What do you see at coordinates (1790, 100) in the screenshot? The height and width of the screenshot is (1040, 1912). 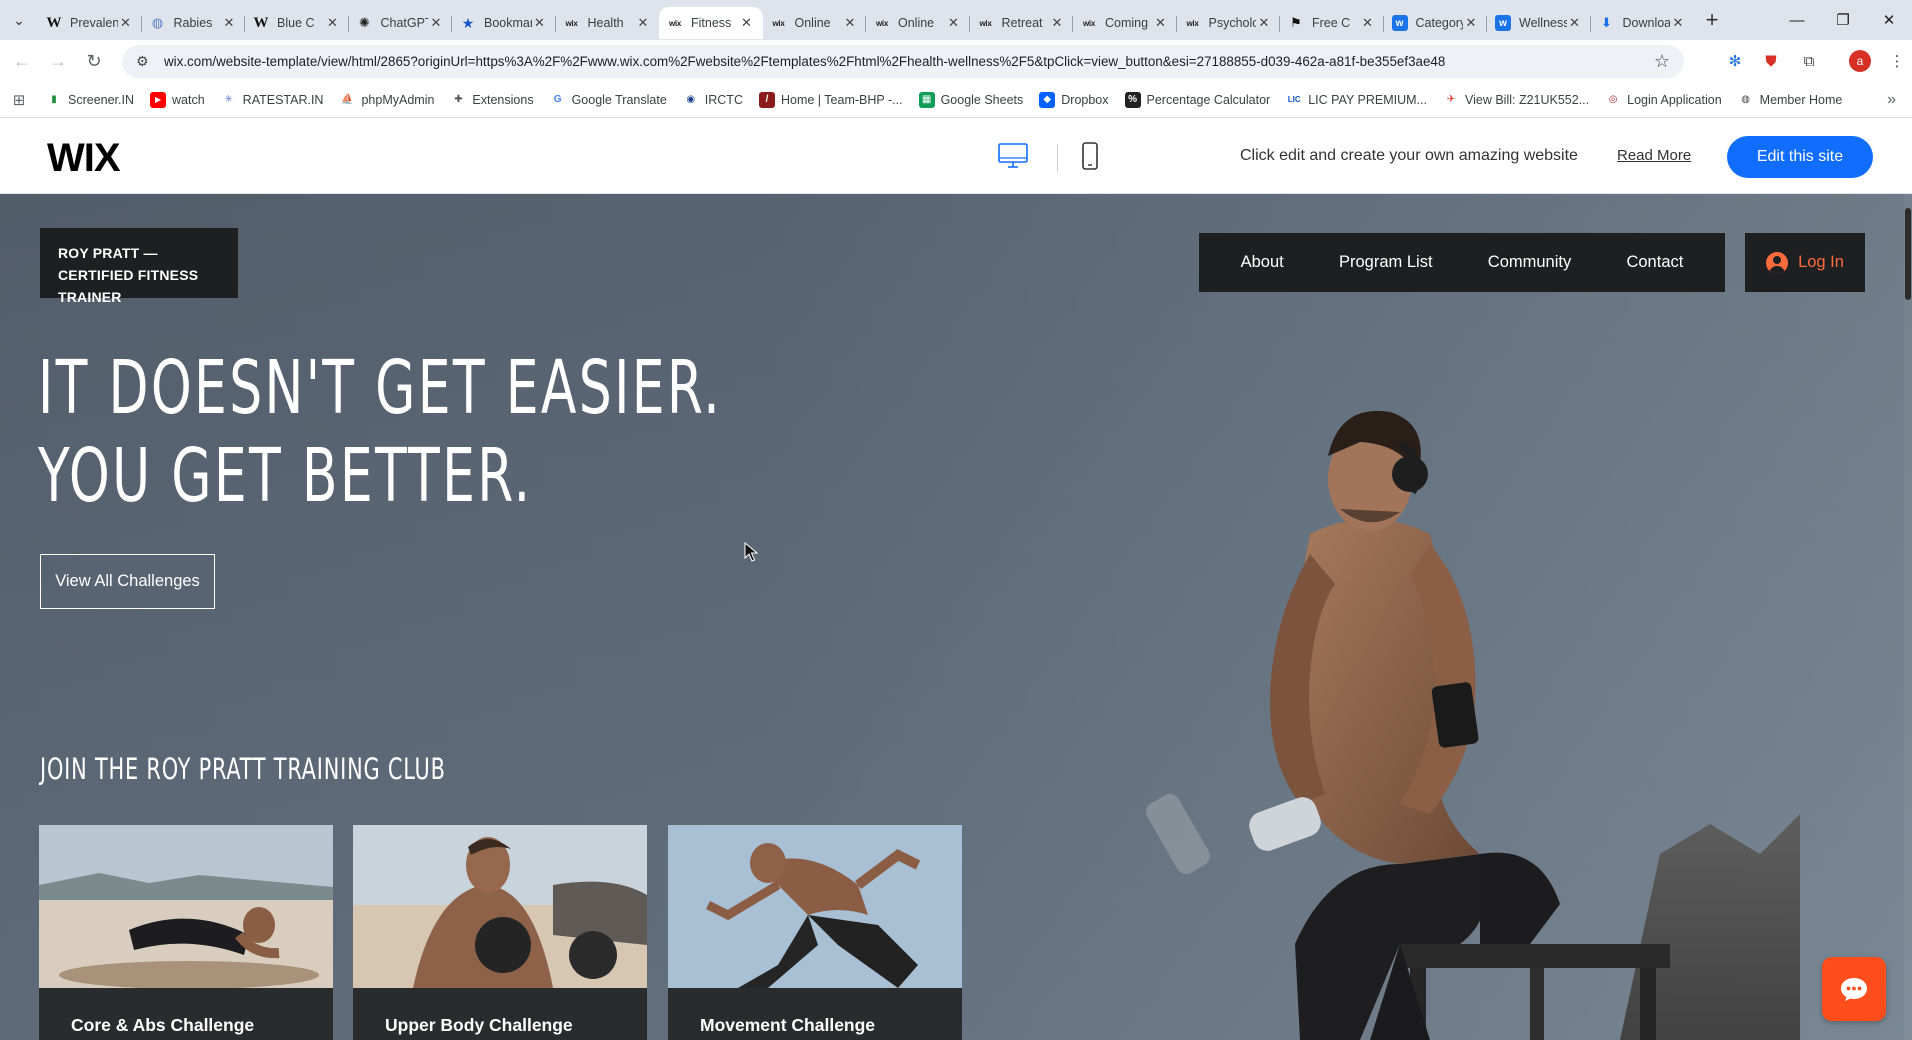 I see `bookmark-item: ◍ Member Home` at bounding box center [1790, 100].